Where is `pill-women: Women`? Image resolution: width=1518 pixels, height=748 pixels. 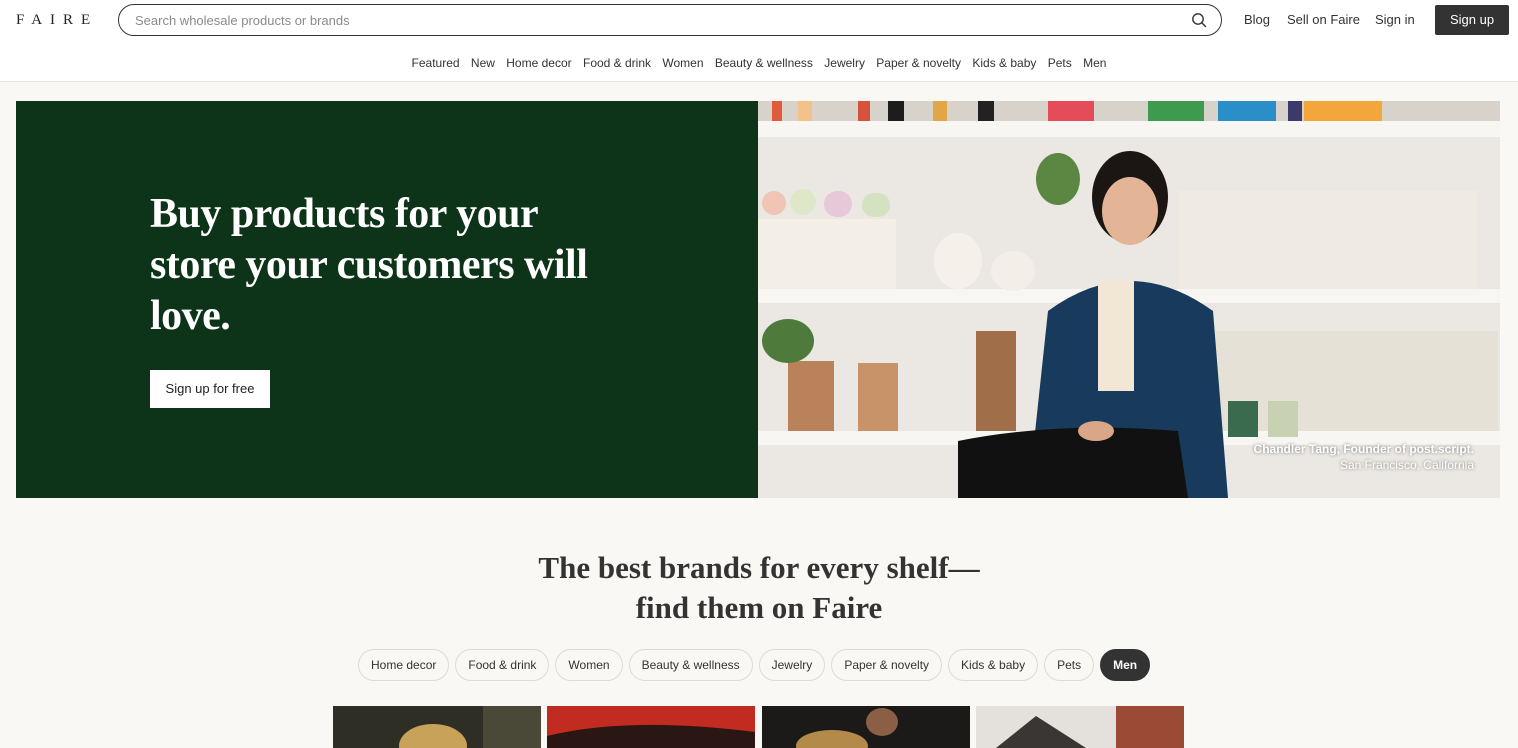
pill-women: Women is located at coordinates (589, 665).